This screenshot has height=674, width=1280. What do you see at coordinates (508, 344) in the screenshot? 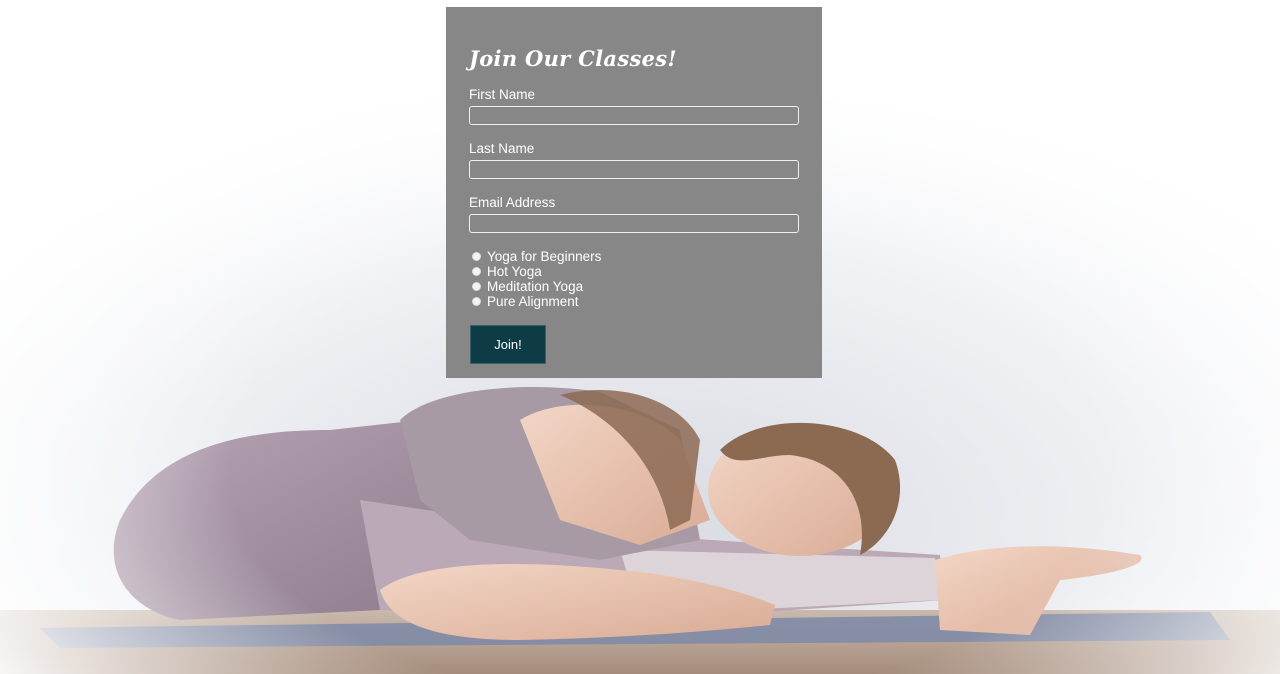
I see `join-button: Join!` at bounding box center [508, 344].